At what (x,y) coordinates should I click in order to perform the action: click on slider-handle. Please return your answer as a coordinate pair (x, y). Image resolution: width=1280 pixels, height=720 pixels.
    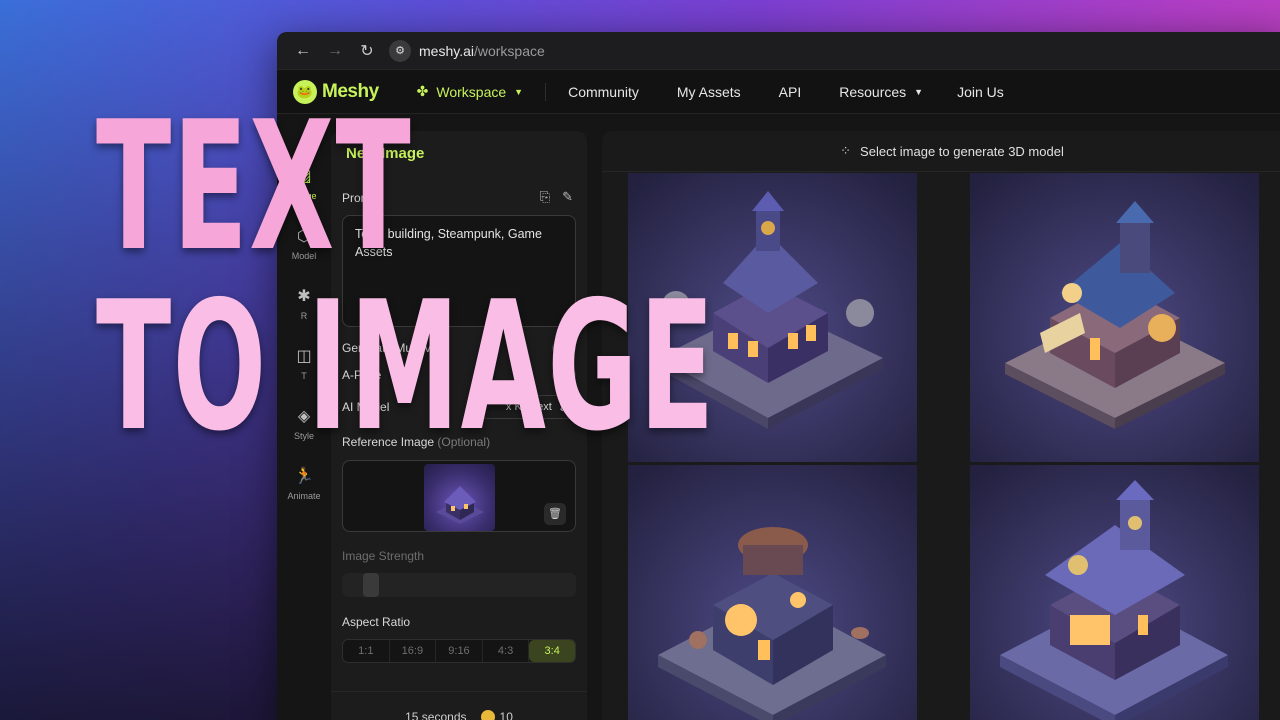
    Looking at the image, I should click on (371, 585).